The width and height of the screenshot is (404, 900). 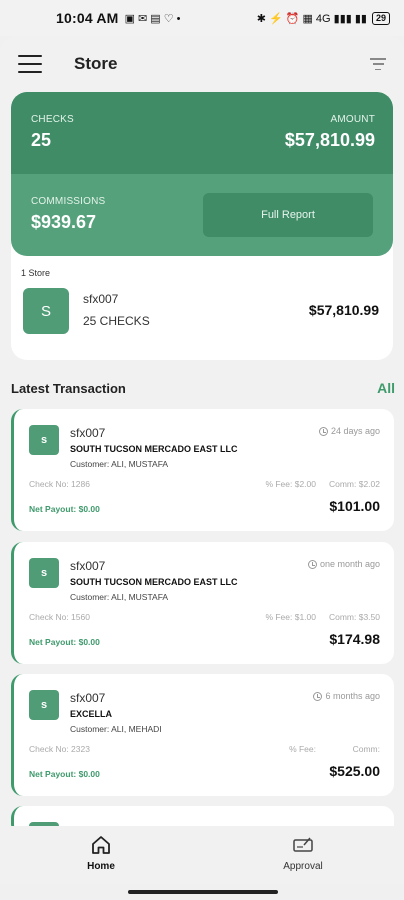 I want to click on filter-icon, so click(x=378, y=64).